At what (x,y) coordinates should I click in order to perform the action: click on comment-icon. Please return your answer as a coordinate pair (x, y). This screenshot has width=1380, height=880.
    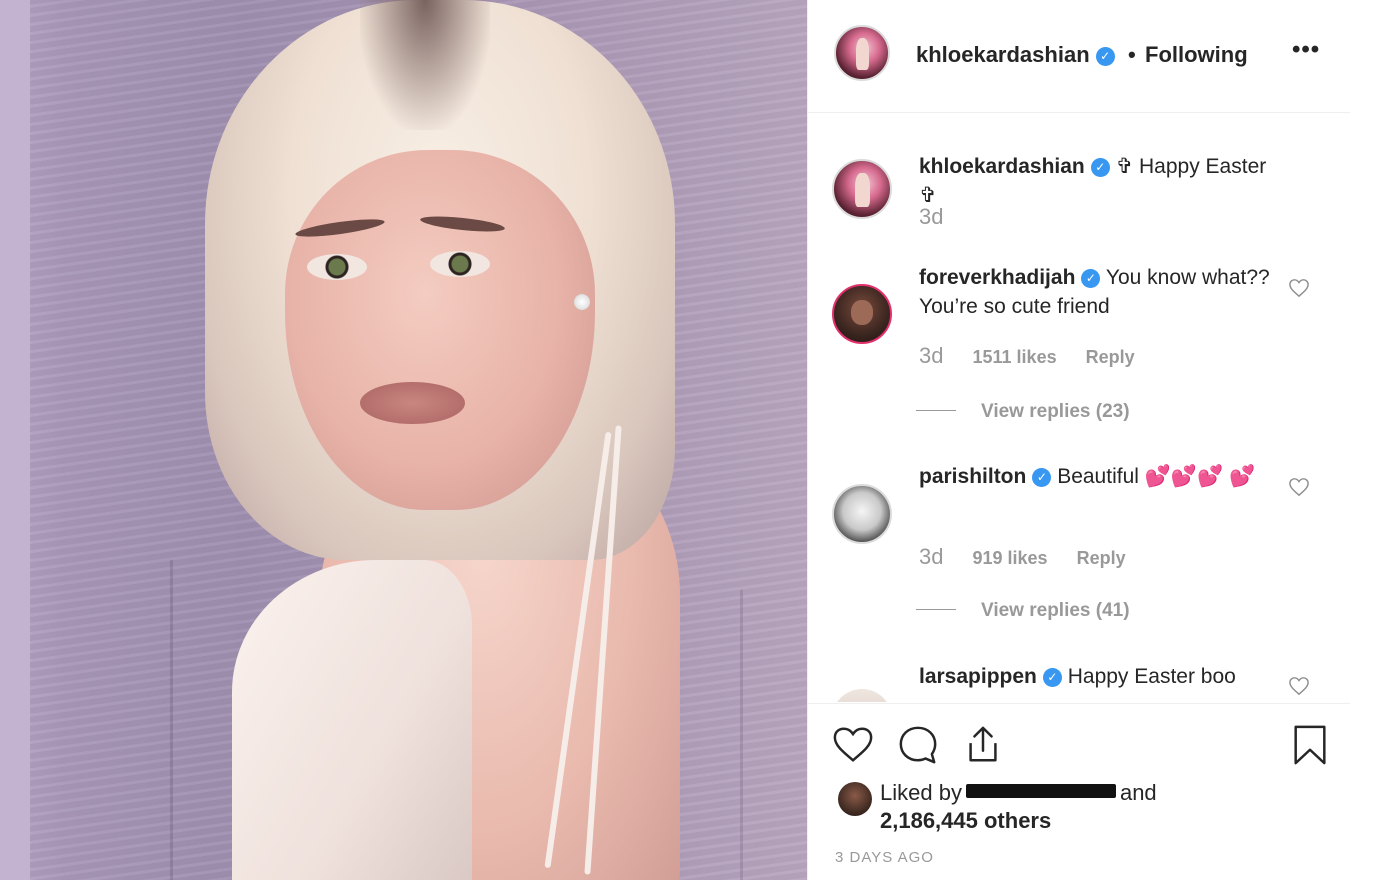
    Looking at the image, I should click on (918, 745).